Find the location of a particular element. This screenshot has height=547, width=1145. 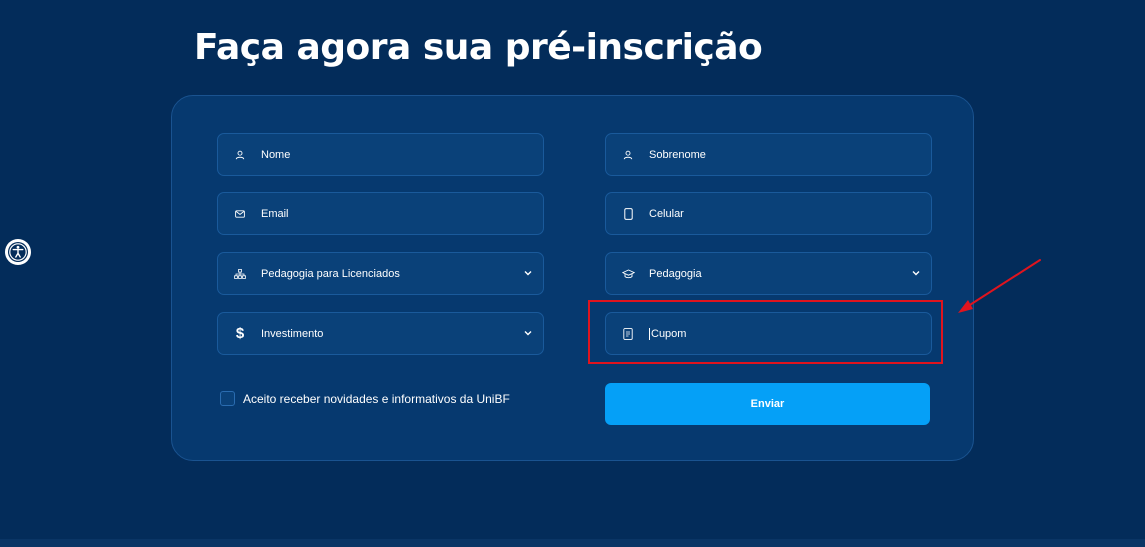

course-type-value: Pedagogia para Licenciados is located at coordinates (330, 273).